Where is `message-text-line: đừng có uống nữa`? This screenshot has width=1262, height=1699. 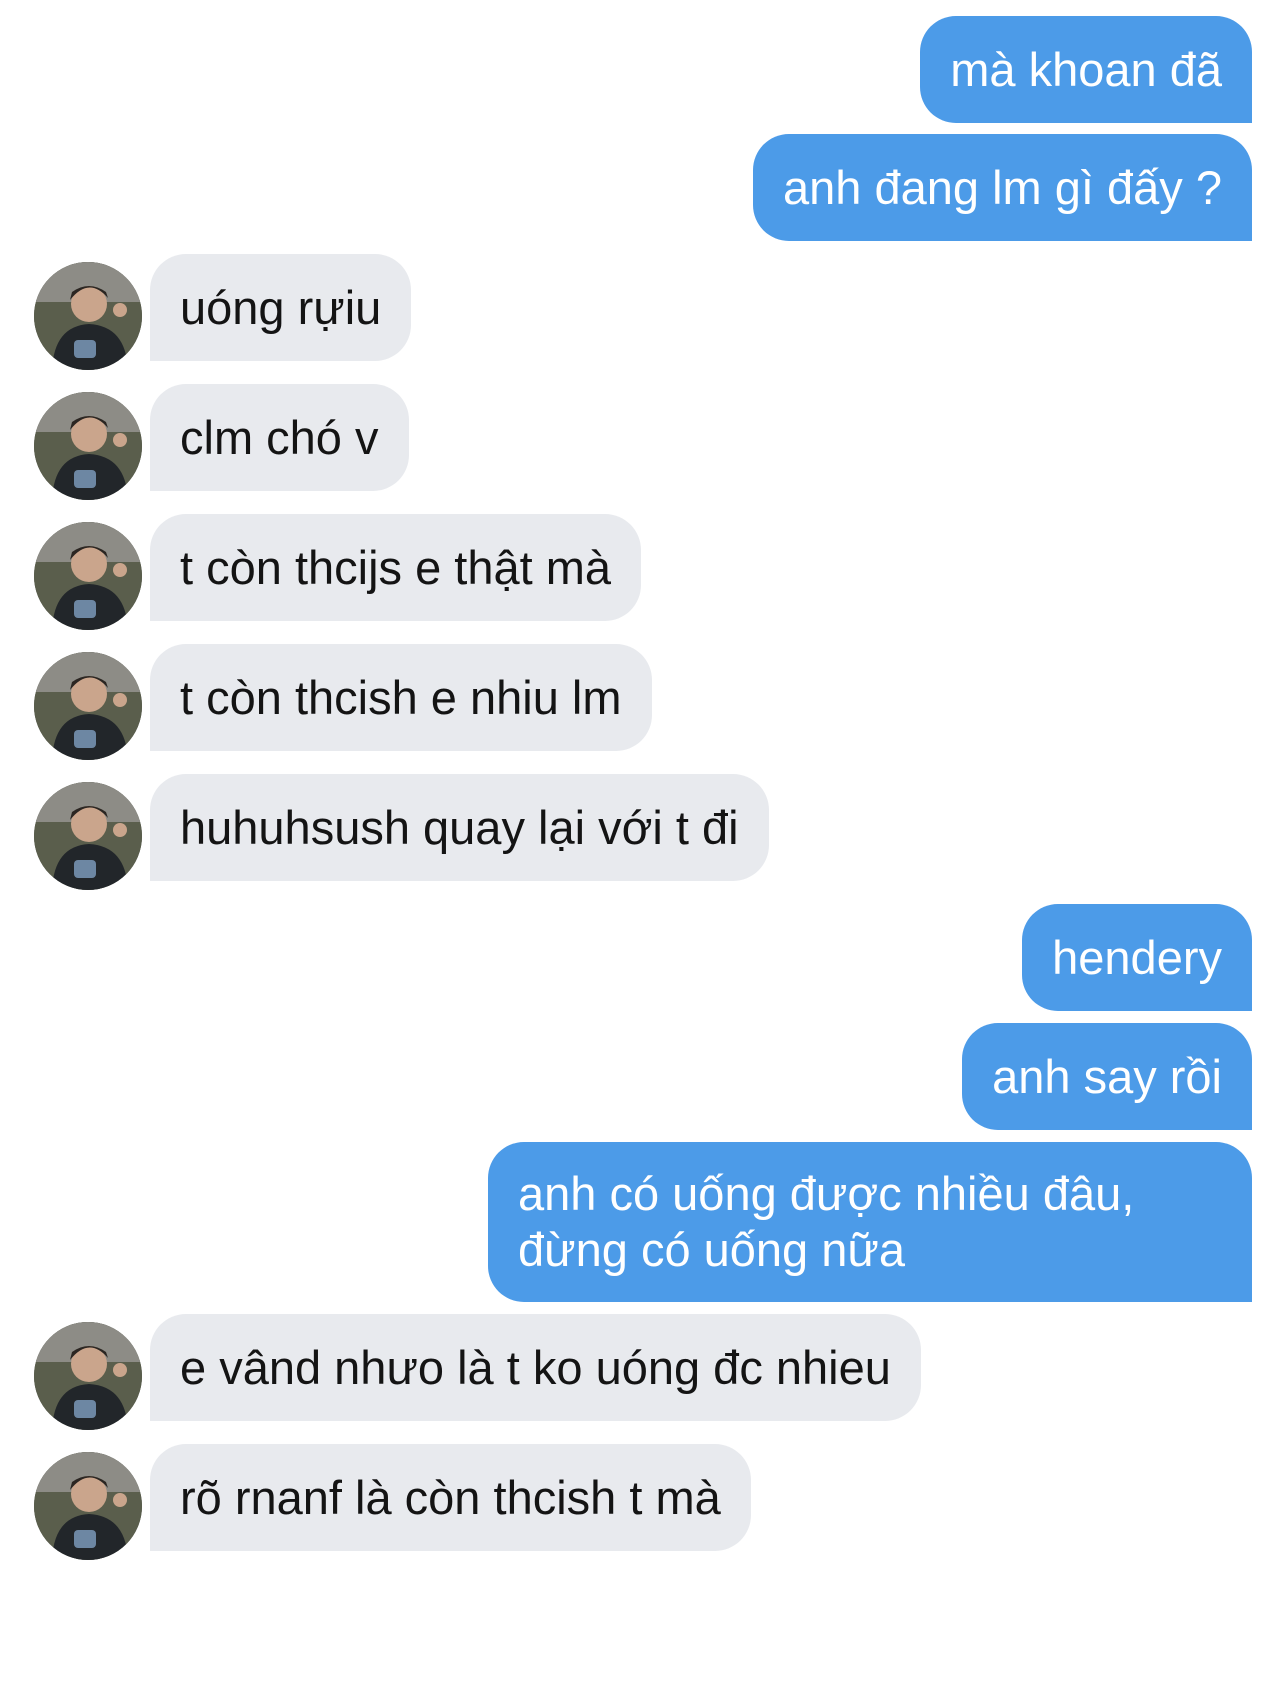
message-text-line: đừng có uống nữa is located at coordinates (711, 1249).